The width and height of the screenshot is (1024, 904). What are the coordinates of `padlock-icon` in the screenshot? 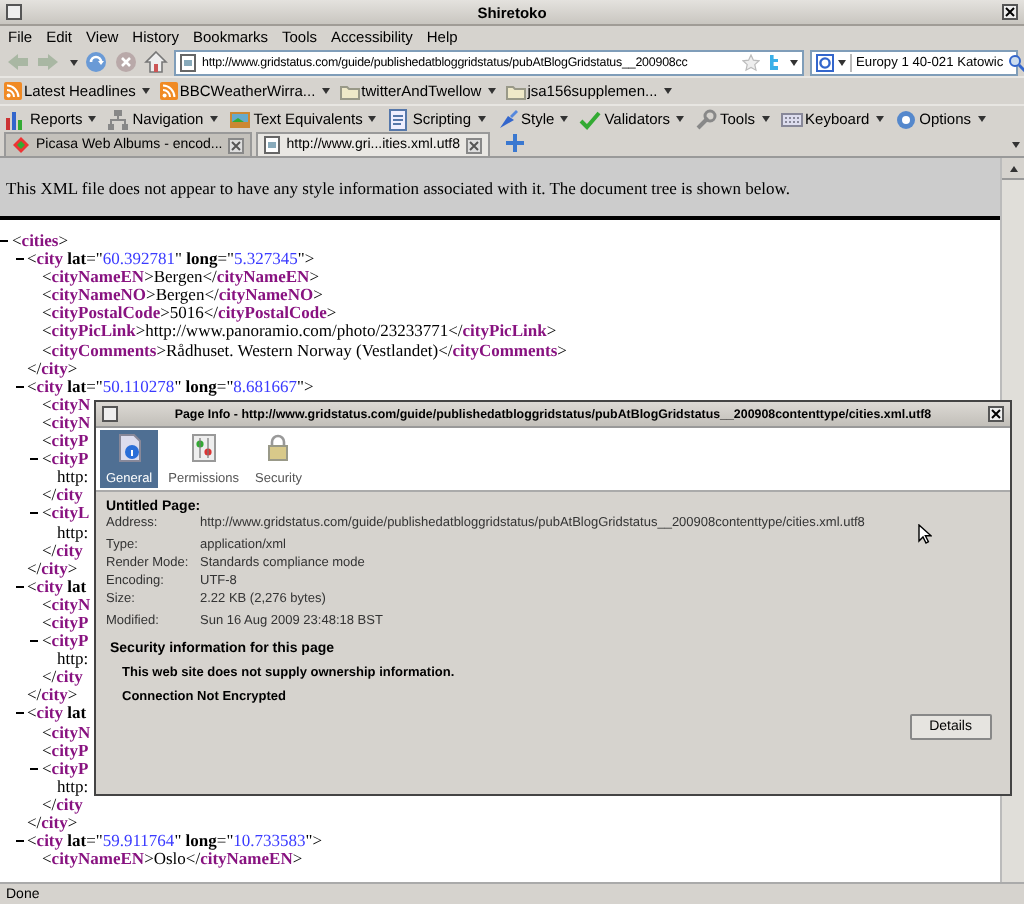 It's located at (278, 448).